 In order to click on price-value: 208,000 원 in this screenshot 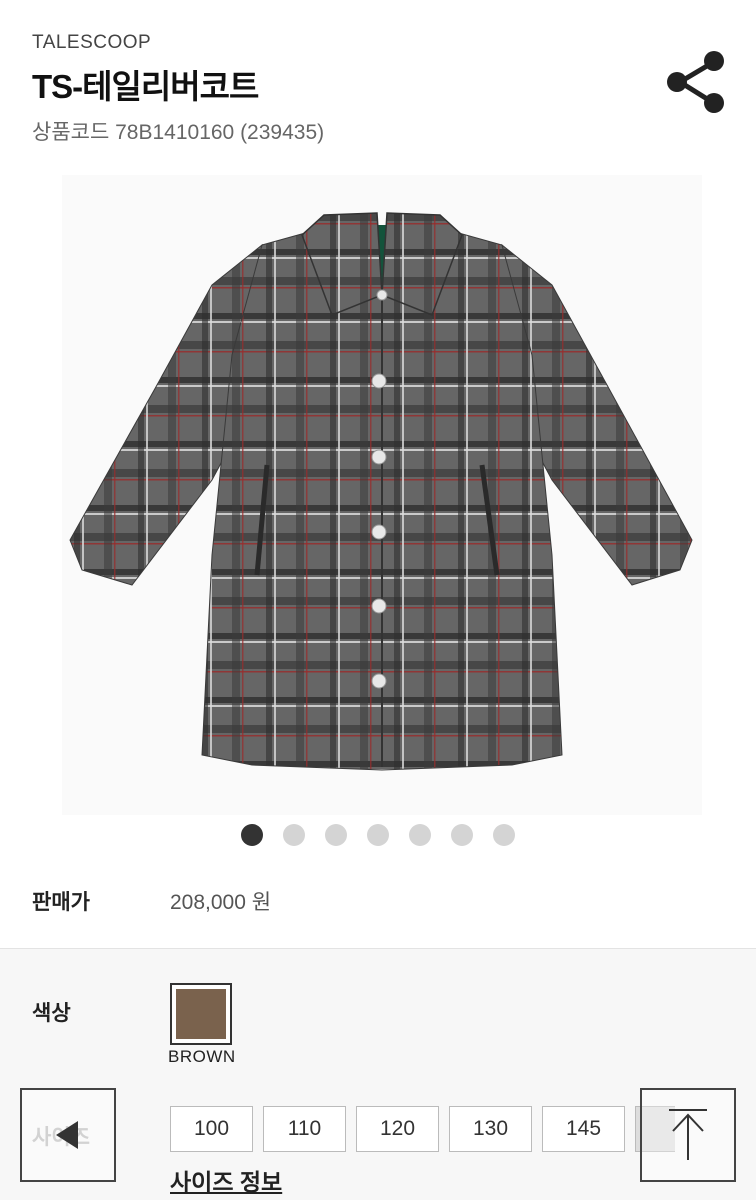, I will do `click(221, 902)`.